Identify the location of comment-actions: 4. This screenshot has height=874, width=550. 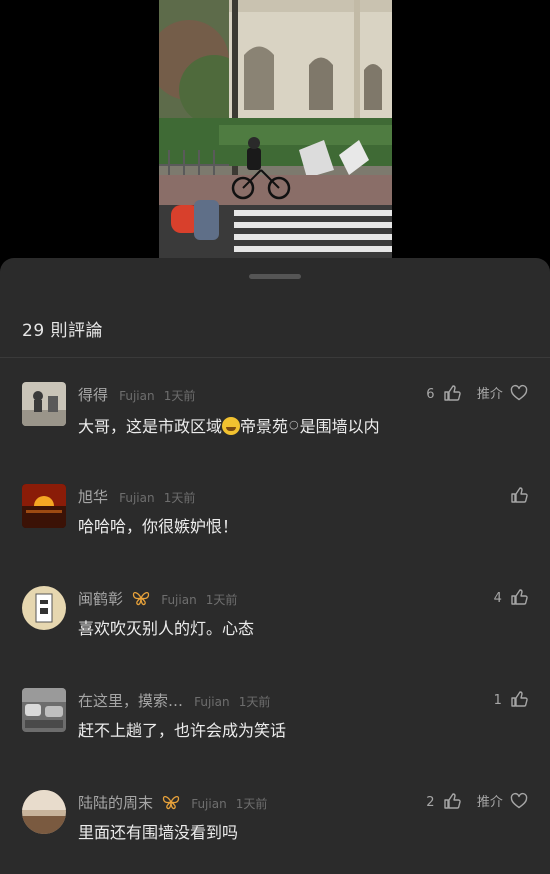
(511, 599).